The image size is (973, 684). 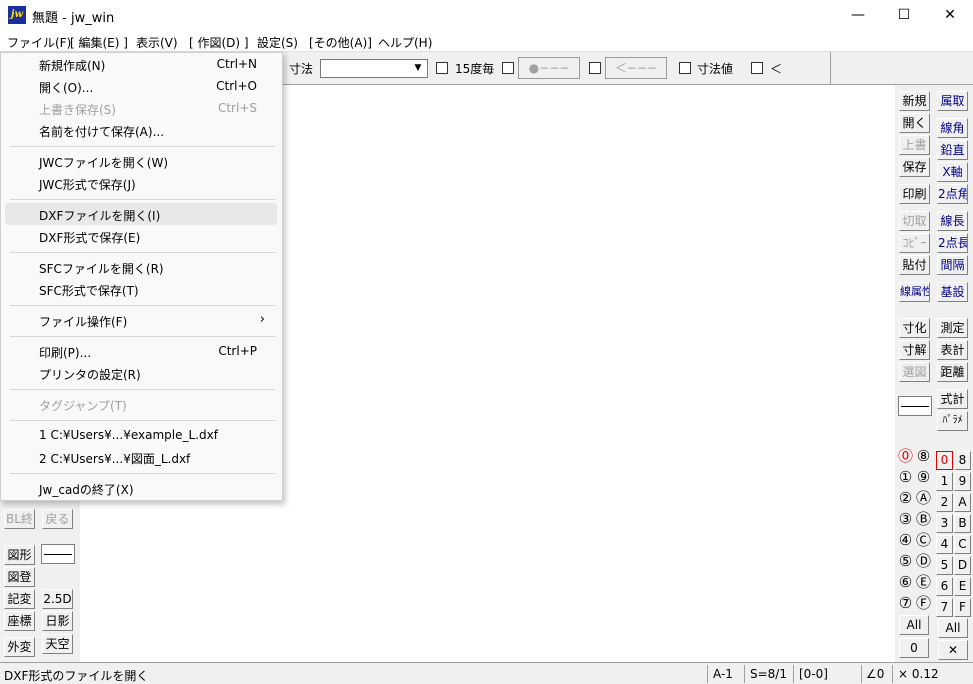 What do you see at coordinates (962, 565) in the screenshot?
I see `group-d: D` at bounding box center [962, 565].